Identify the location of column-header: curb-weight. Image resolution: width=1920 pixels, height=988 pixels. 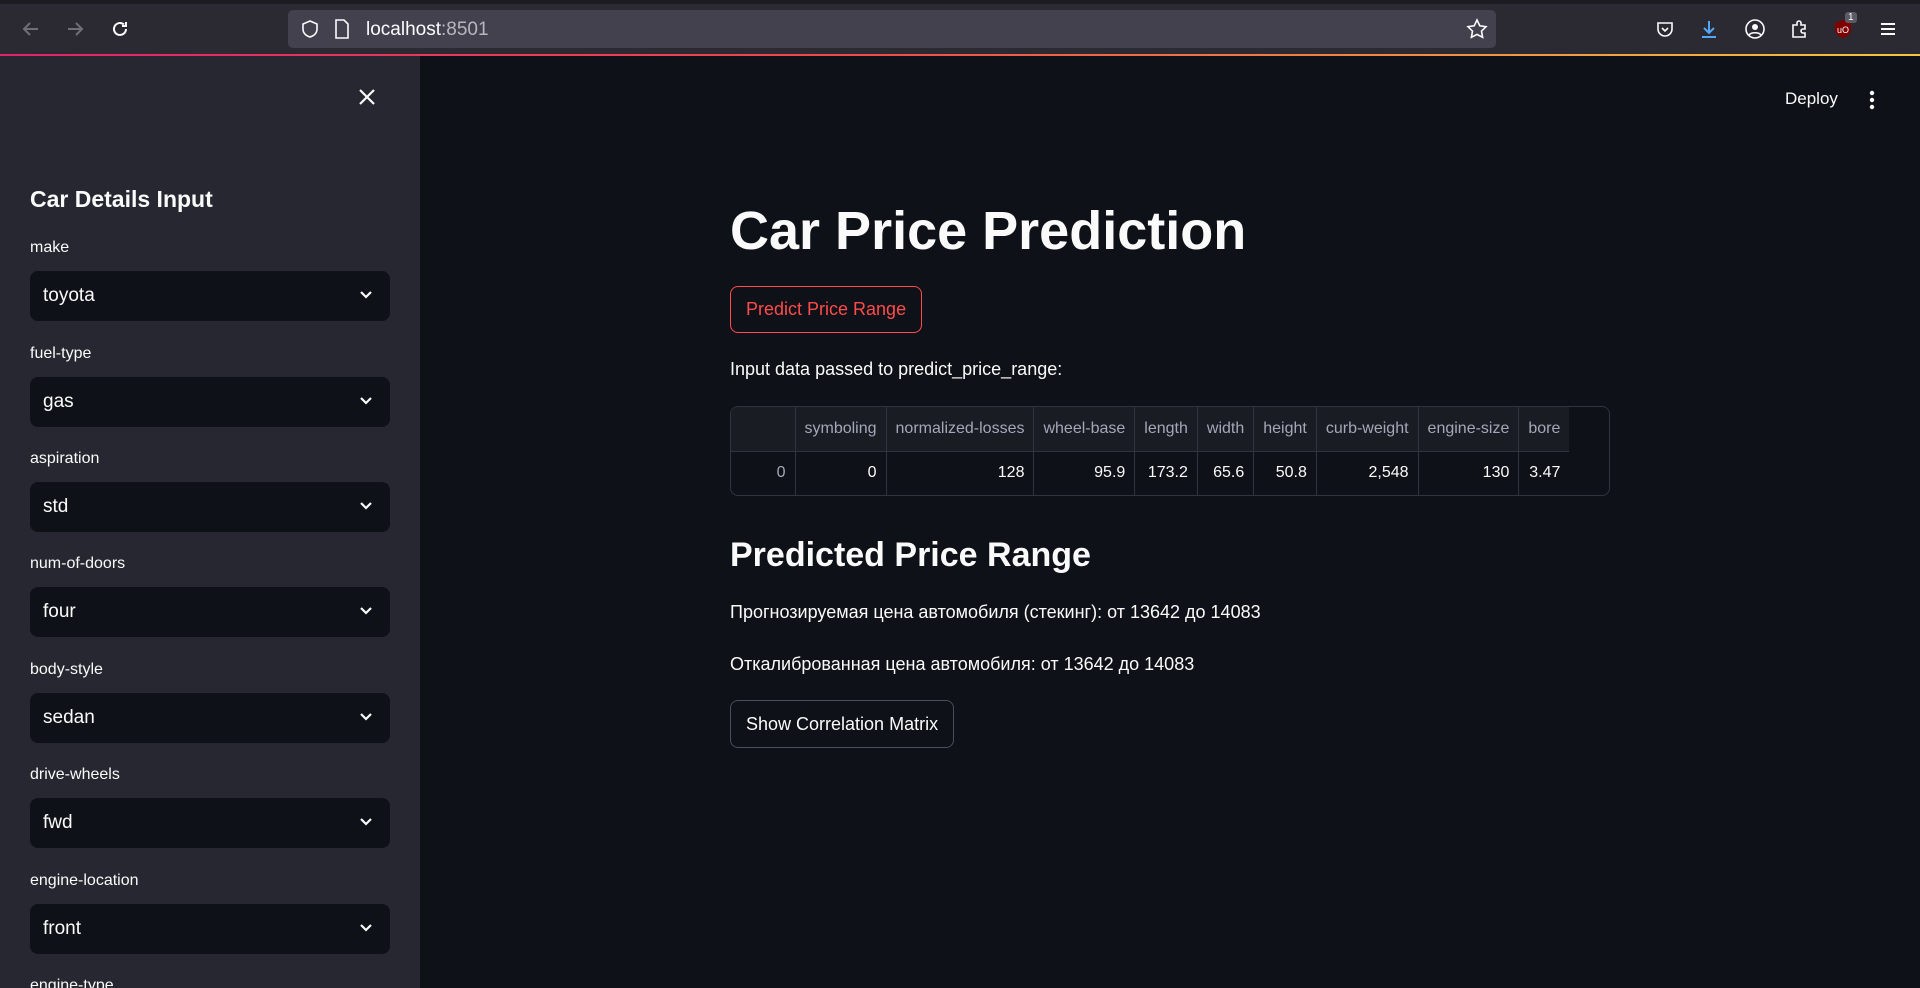
(1367, 429).